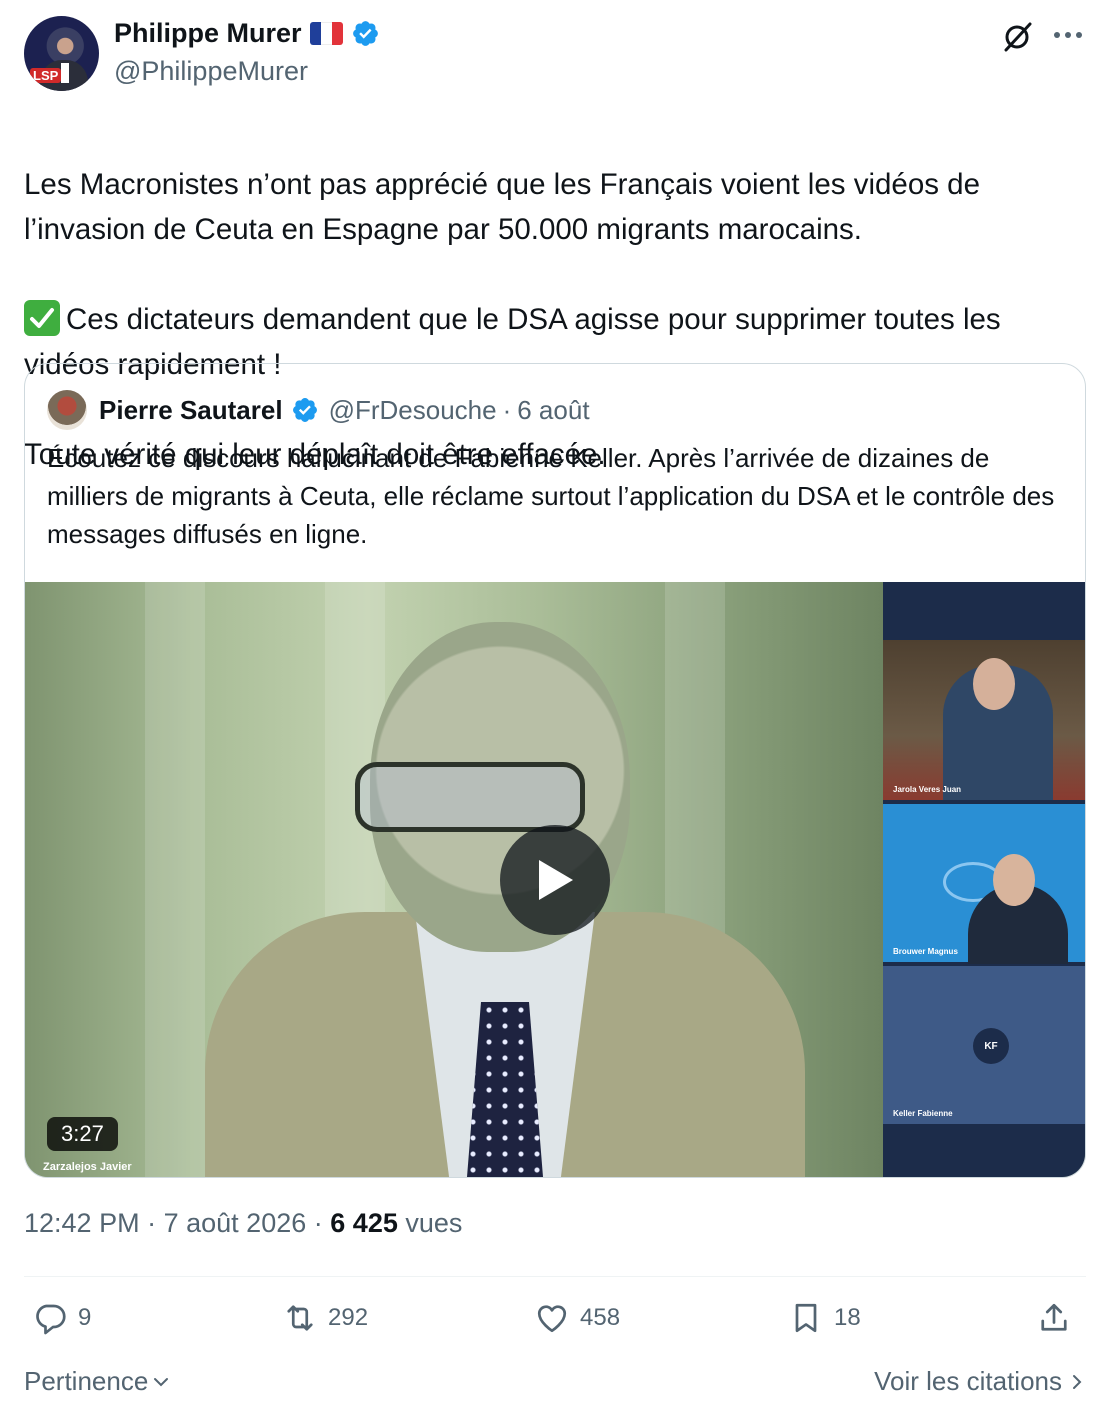 This screenshot has width=1110, height=1417. I want to click on view-quotes-label: Voir les citations, so click(968, 1381).